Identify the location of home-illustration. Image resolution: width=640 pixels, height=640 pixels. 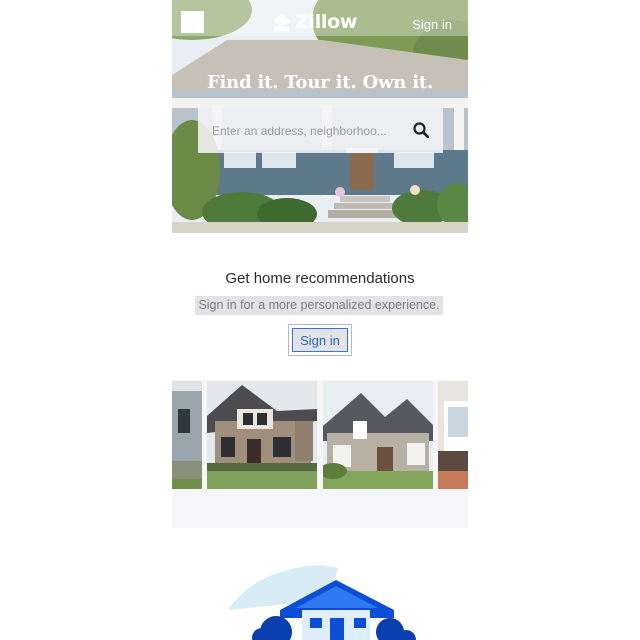
(322, 602).